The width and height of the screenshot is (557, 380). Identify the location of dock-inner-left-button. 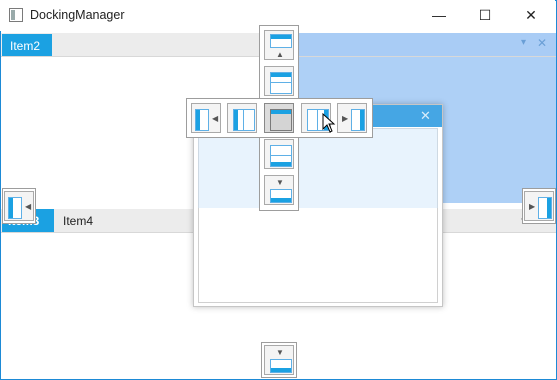
(242, 118).